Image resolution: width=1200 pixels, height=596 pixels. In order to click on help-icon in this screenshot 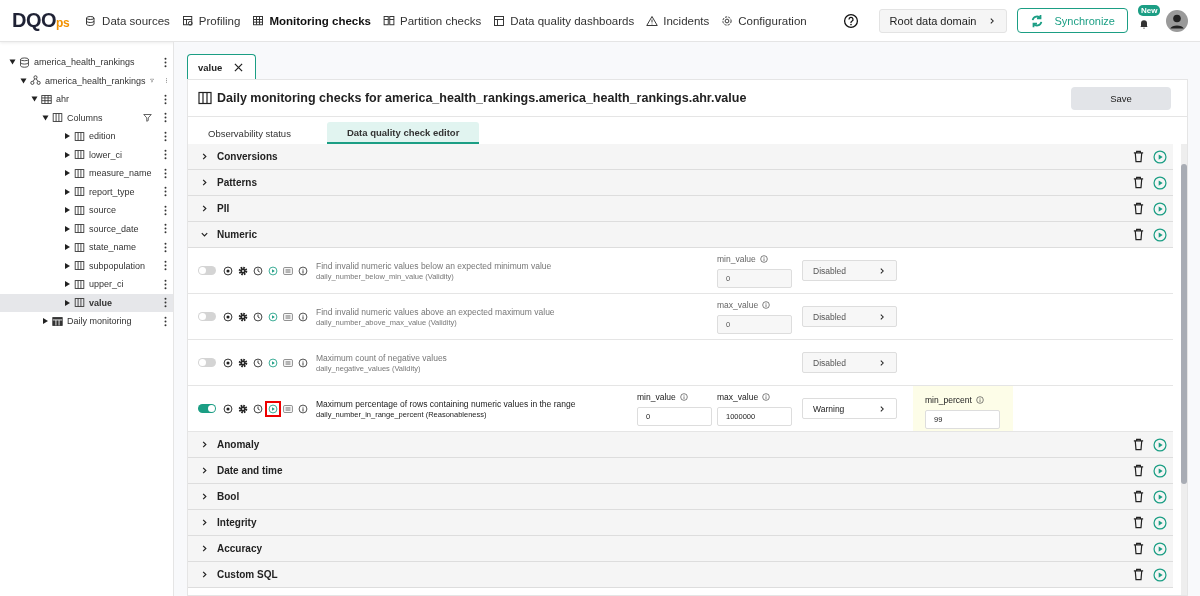, I will do `click(850, 20)`.